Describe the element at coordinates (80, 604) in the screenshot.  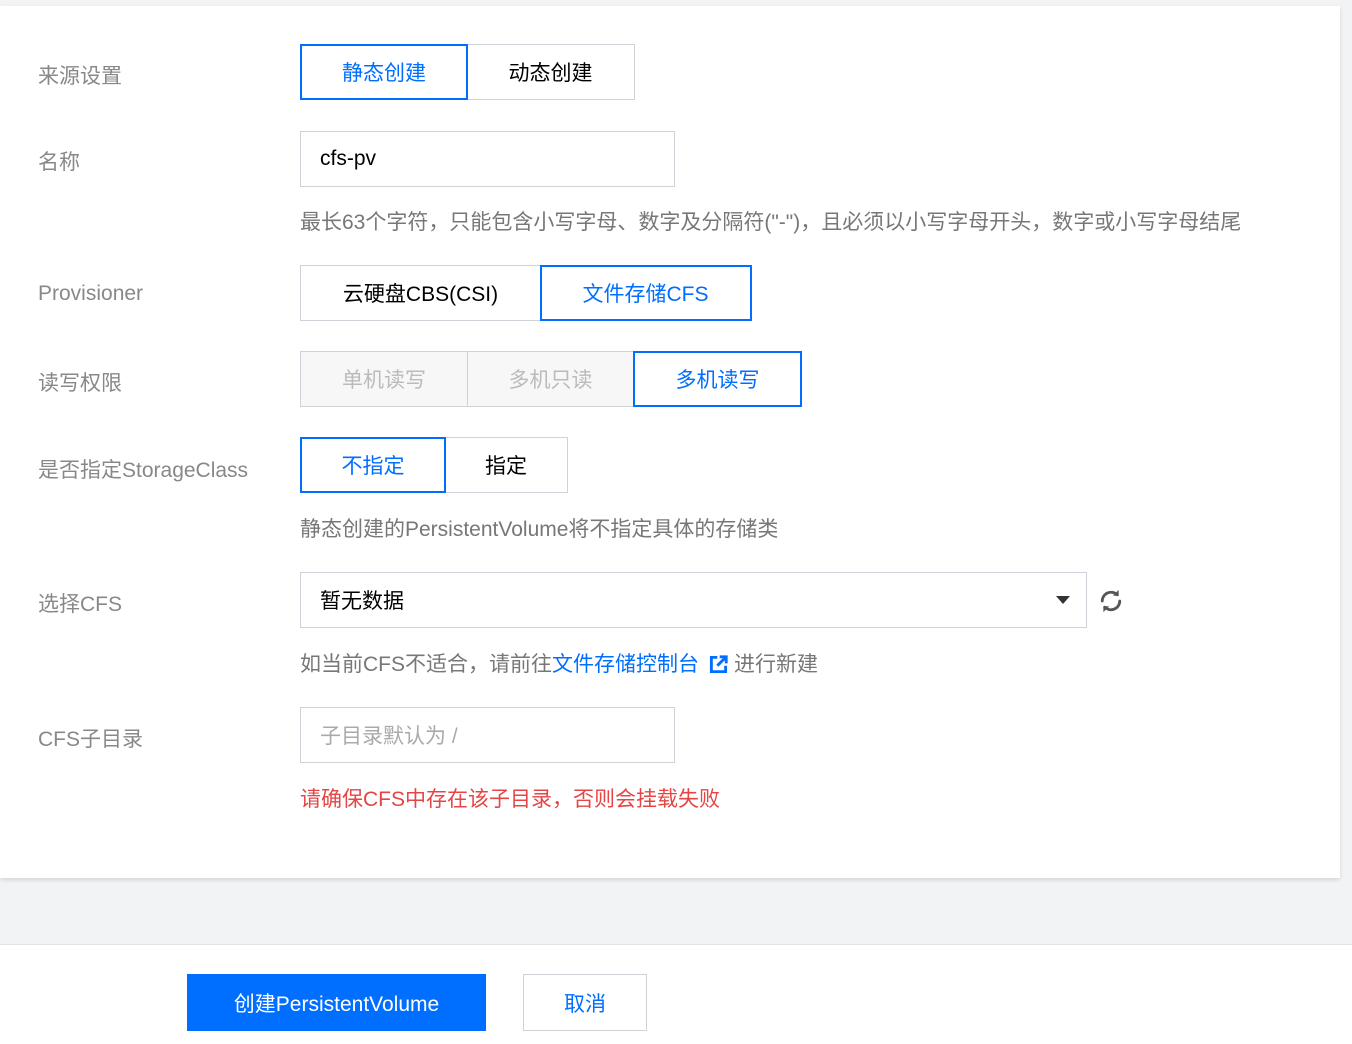
I see `cfs-label: 选择CFS` at that location.